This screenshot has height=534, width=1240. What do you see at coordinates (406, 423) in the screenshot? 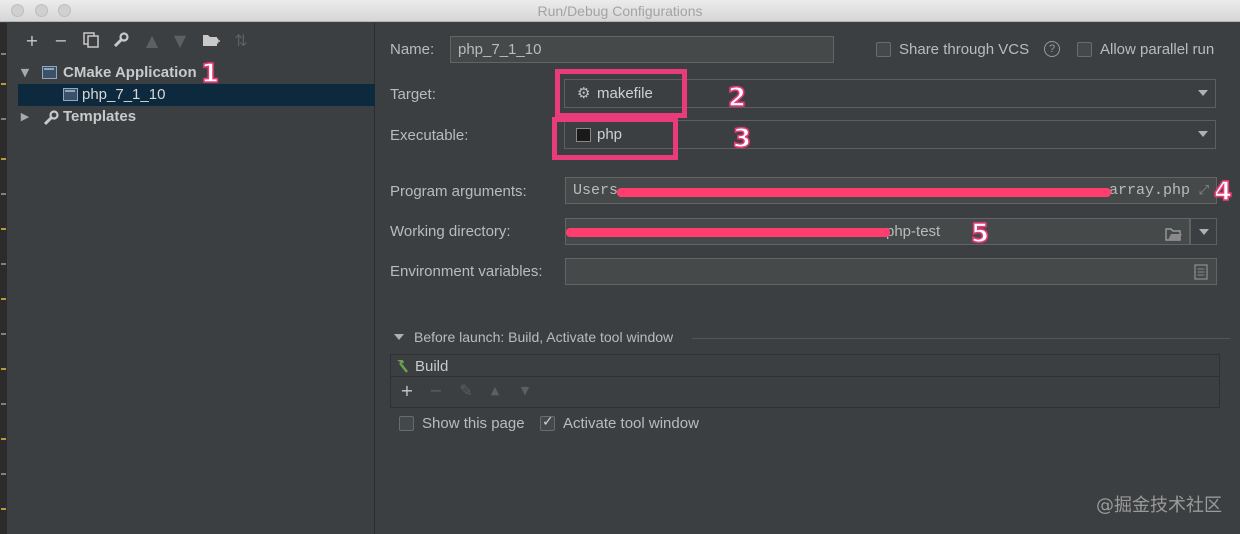
I see `show-this-page-checkbox` at bounding box center [406, 423].